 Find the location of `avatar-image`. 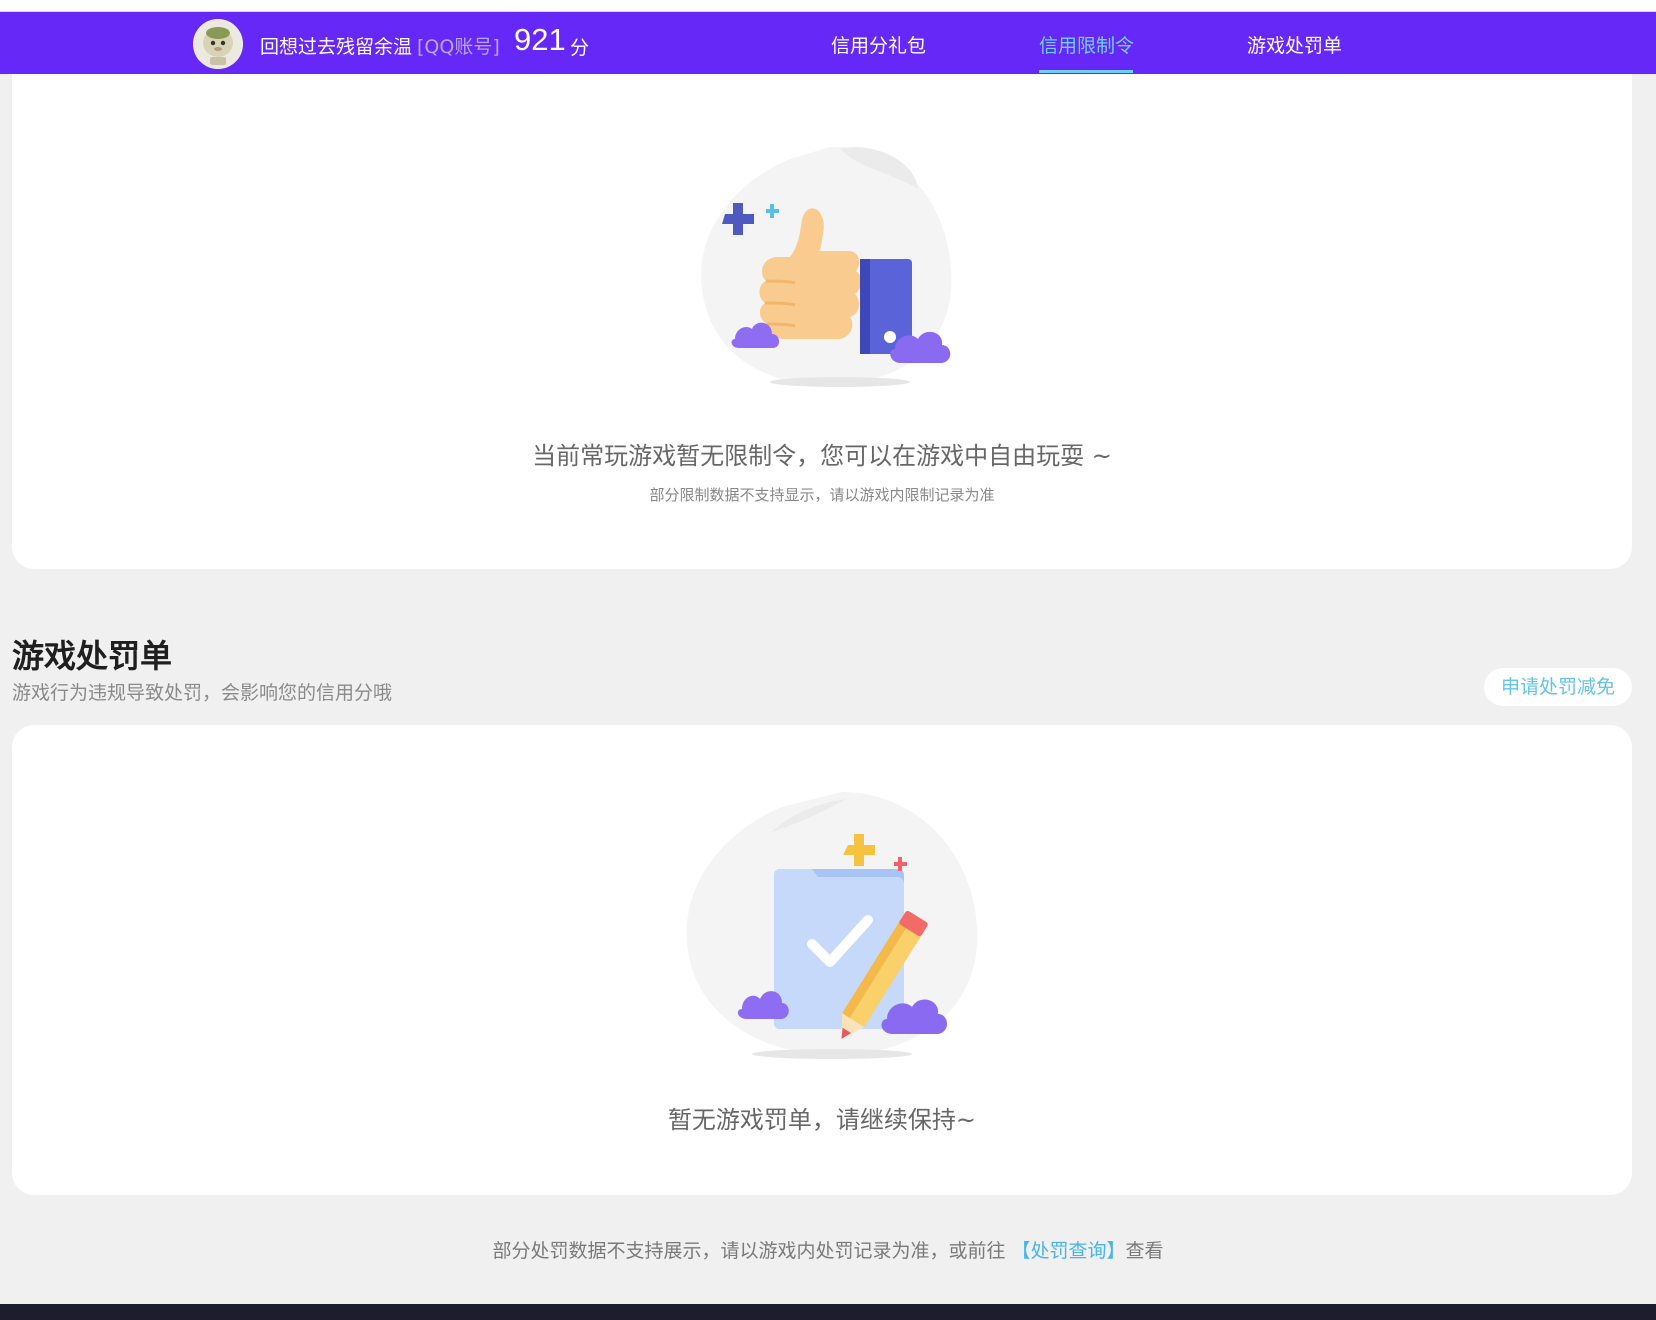

avatar-image is located at coordinates (218, 44).